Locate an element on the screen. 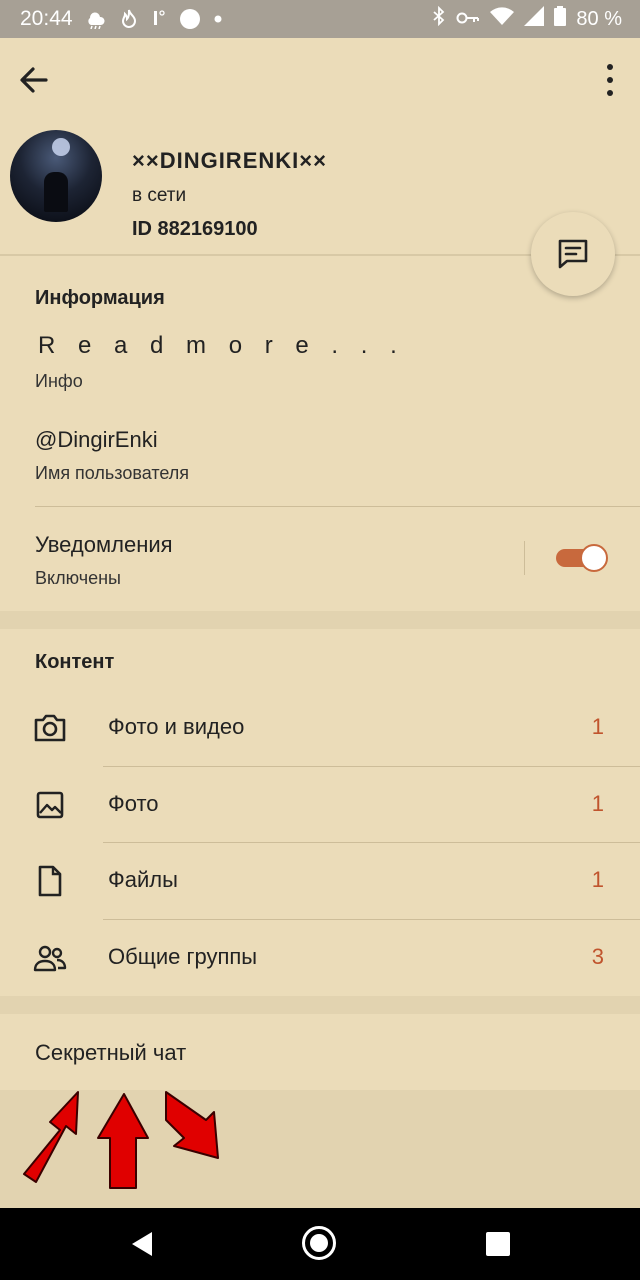  circle-icon is located at coordinates (190, 19).